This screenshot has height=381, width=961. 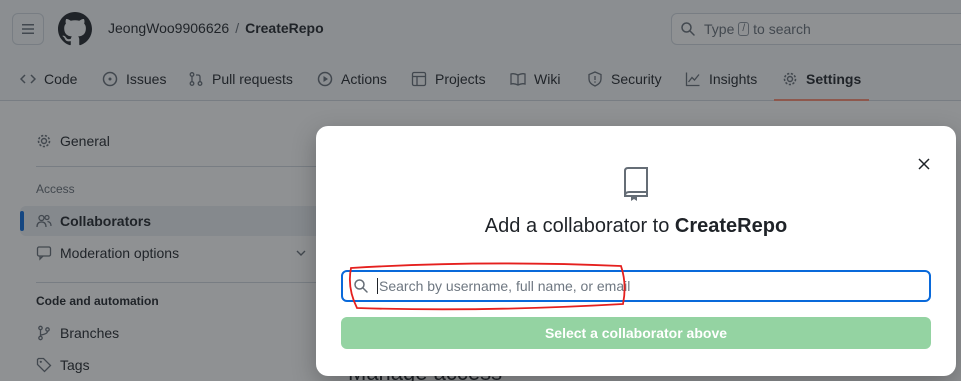 What do you see at coordinates (731, 226) in the screenshot?
I see `dialog-title-repo: CreateRepo` at bounding box center [731, 226].